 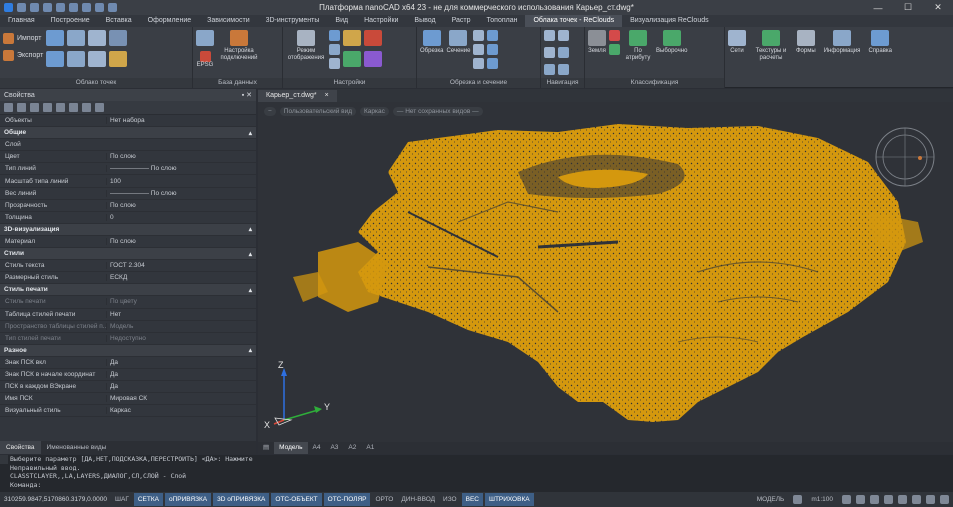 I want to click on undo-icon, so click(x=86, y=7).